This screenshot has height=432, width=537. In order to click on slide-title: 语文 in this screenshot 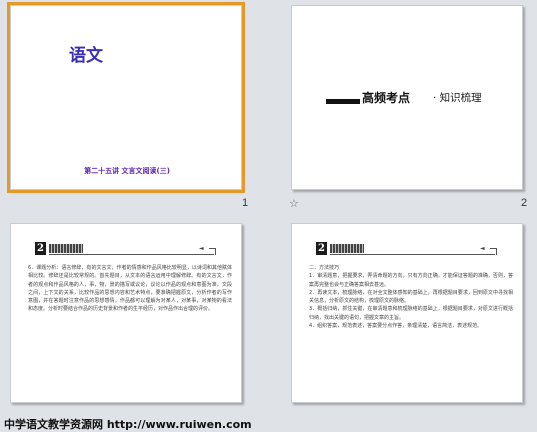, I will do `click(86, 56)`.